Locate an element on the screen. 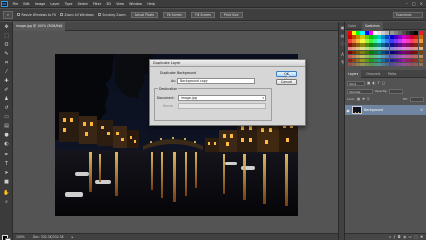  crop-icon: ⌗ is located at coordinates (6, 63).